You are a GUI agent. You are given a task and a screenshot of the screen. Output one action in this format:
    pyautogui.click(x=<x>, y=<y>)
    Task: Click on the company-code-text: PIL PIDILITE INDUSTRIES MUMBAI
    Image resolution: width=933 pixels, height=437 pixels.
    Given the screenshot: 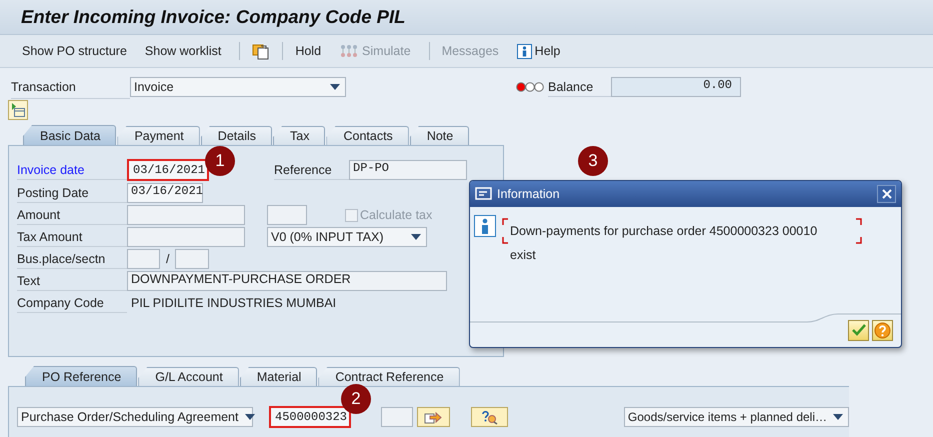 What is the action you would take?
    pyautogui.click(x=233, y=303)
    